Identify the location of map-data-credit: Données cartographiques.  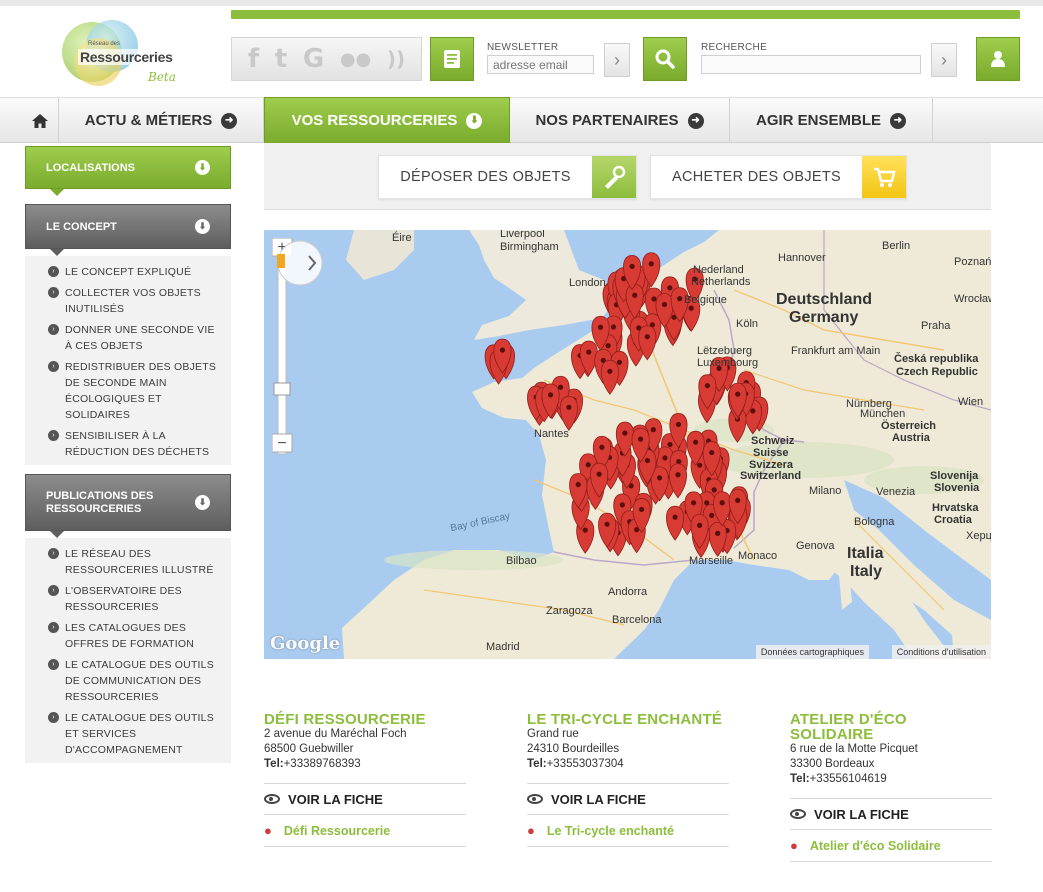
(812, 652).